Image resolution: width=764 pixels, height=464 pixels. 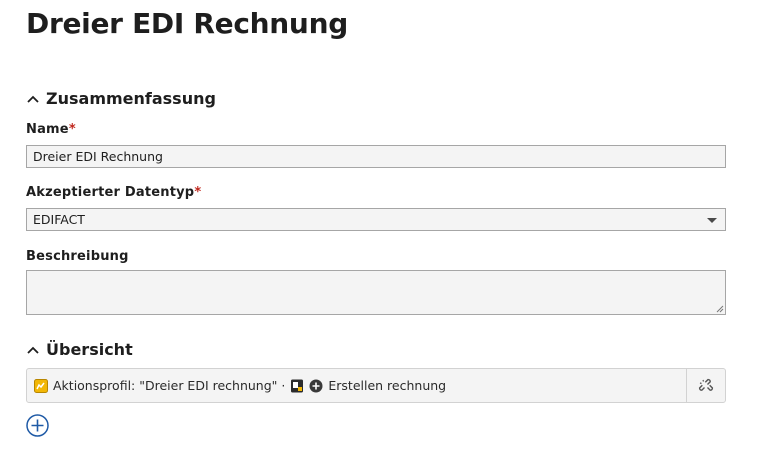 I want to click on section-overview-title: Übersicht, so click(x=89, y=349).